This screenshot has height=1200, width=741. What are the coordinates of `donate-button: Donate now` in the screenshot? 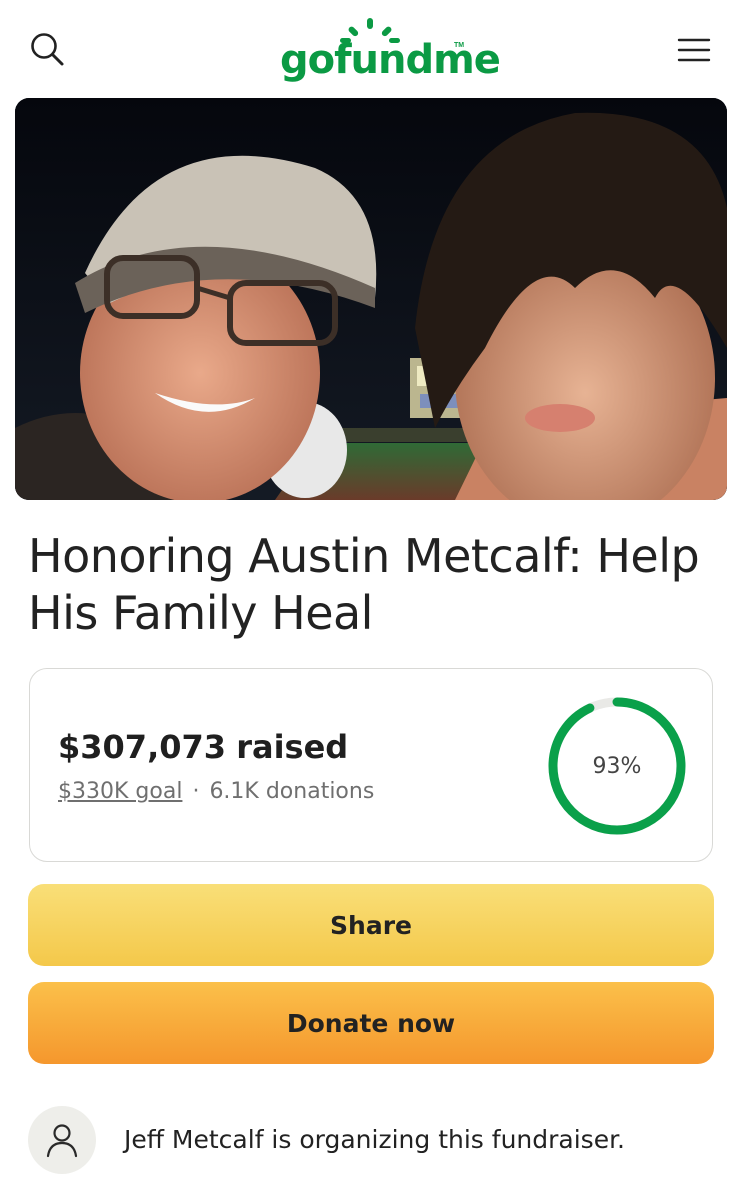 It's located at (371, 1023).